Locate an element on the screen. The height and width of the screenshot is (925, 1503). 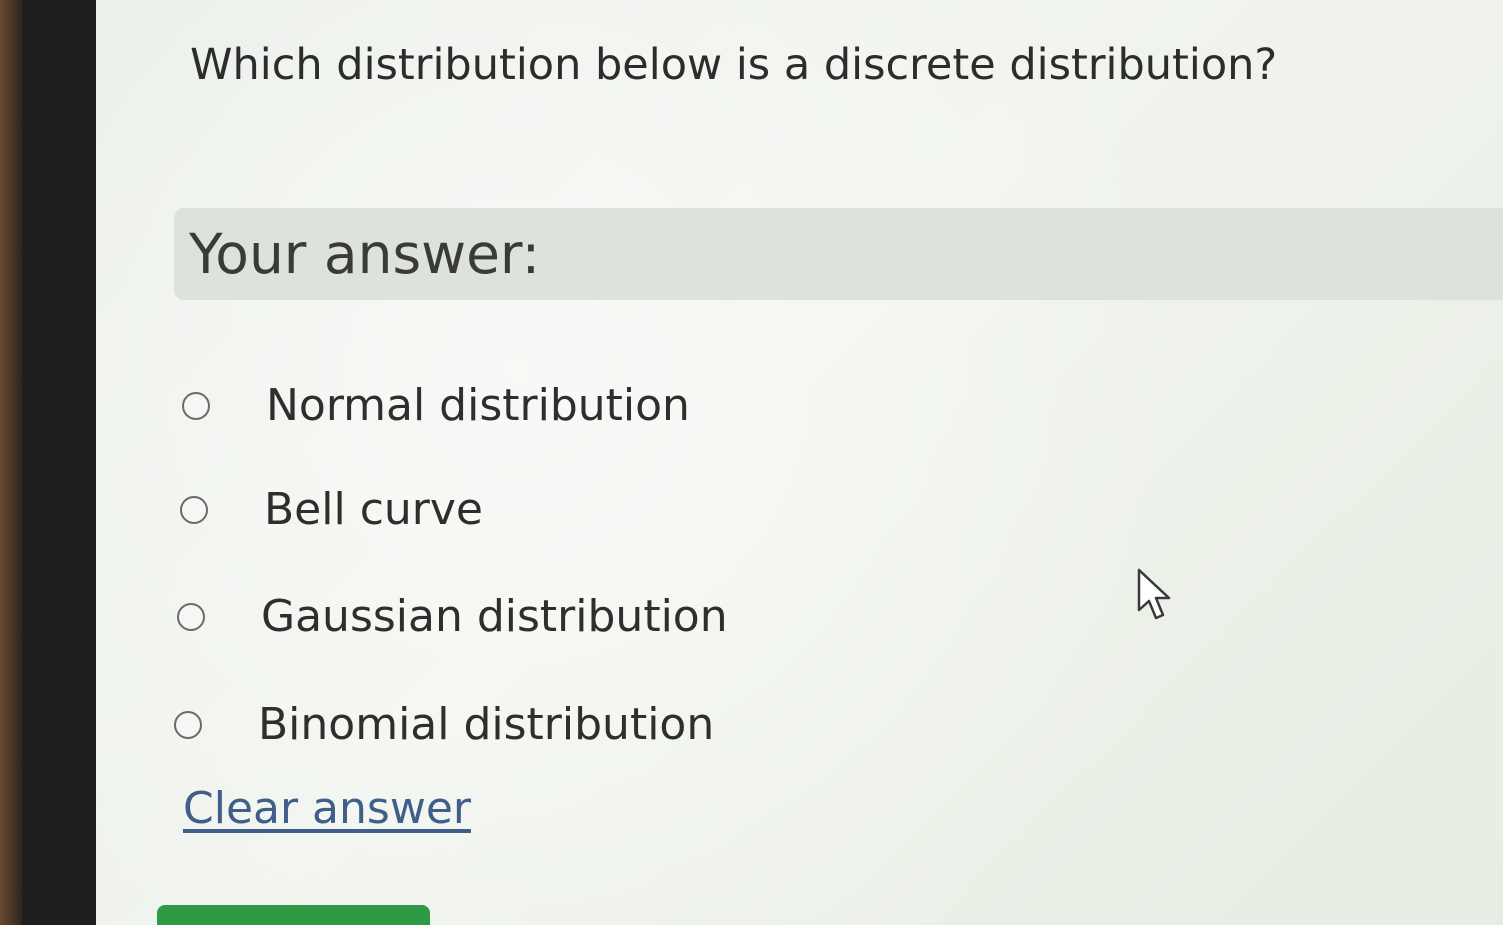
option-gaussian-distribution: Gaussian distribution is located at coordinates (452, 616).